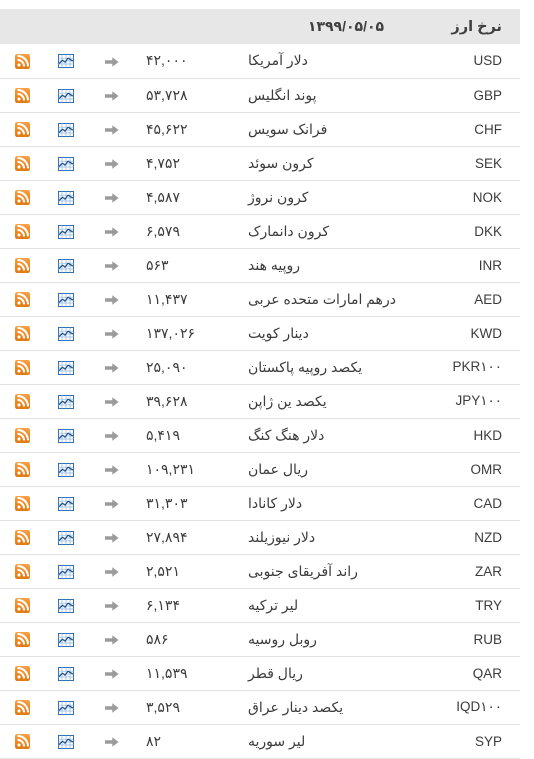 The image size is (534, 759). What do you see at coordinates (260, 707) in the screenshot?
I see `table-row: IQD۱۰۰ یکصد دینار عراق ۳,۵۲۹` at bounding box center [260, 707].